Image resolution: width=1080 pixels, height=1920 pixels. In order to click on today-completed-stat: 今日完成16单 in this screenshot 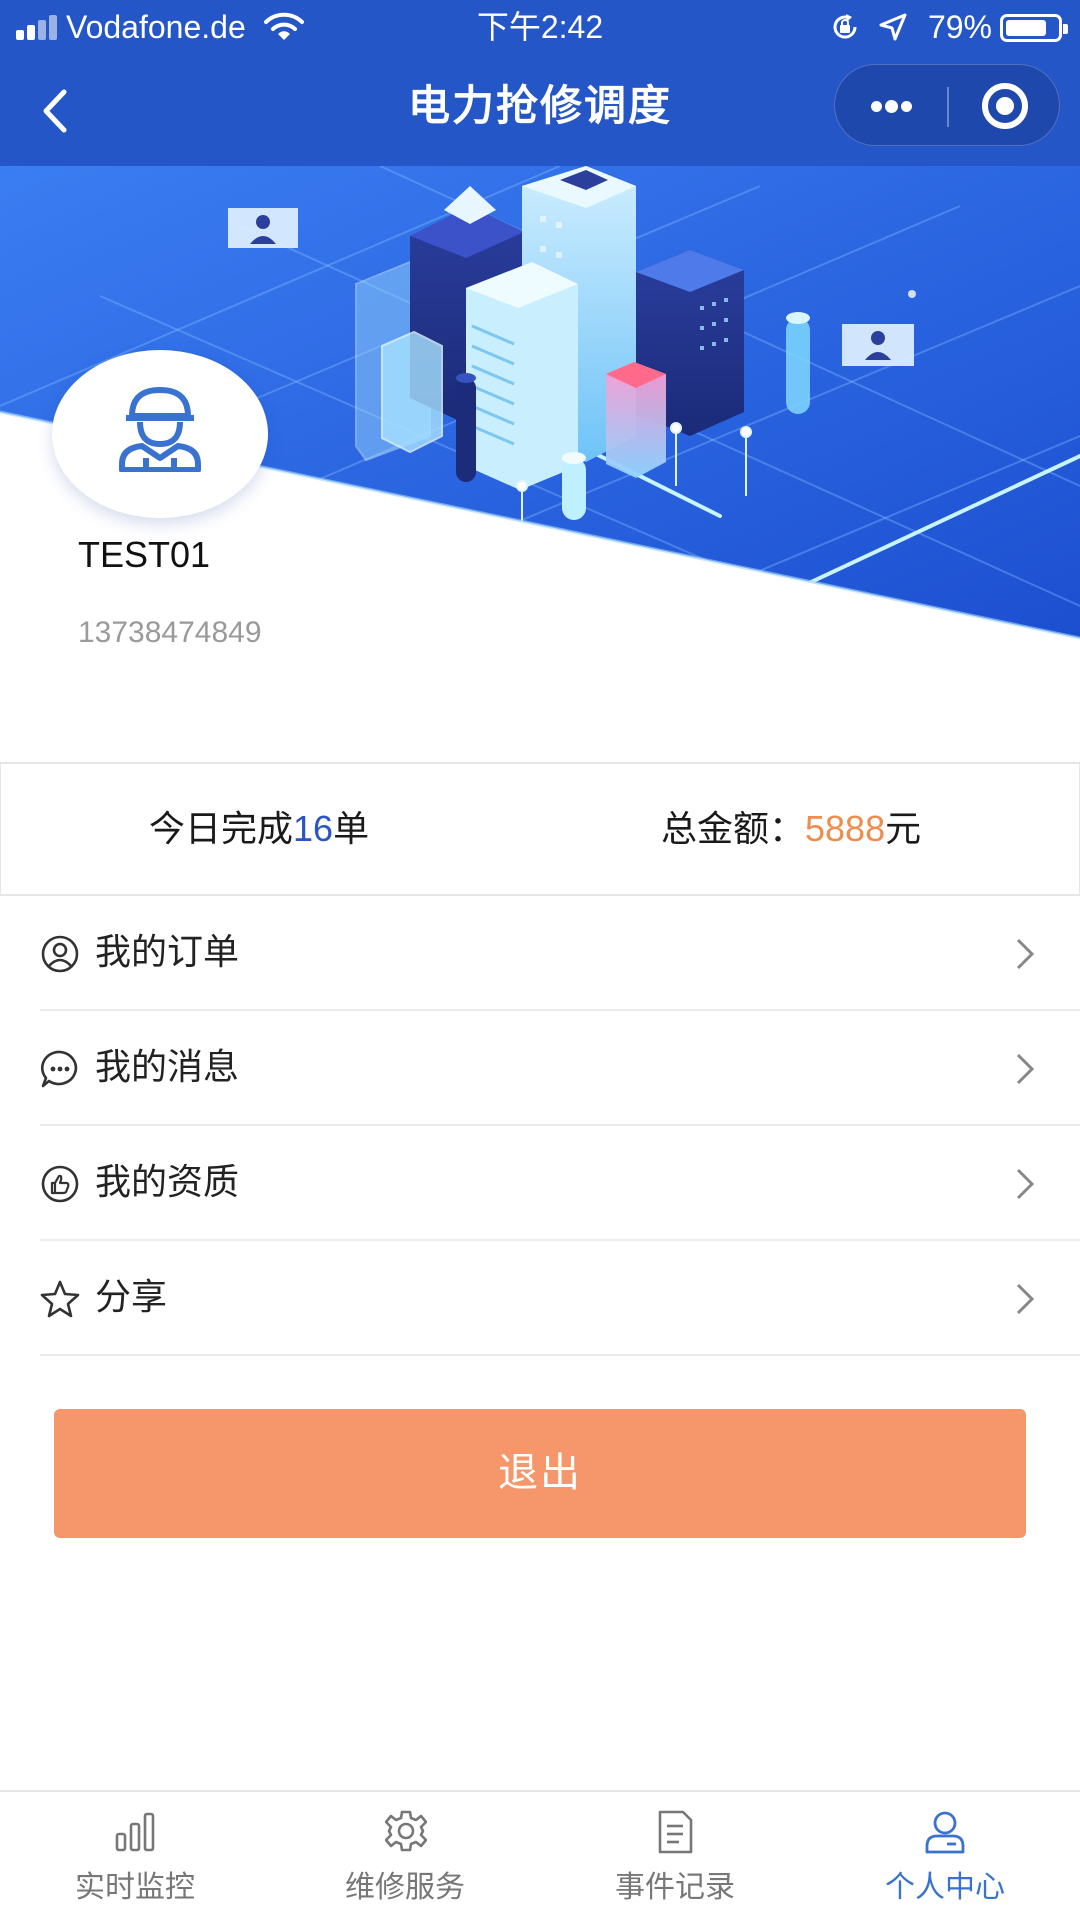, I will do `click(259, 829)`.